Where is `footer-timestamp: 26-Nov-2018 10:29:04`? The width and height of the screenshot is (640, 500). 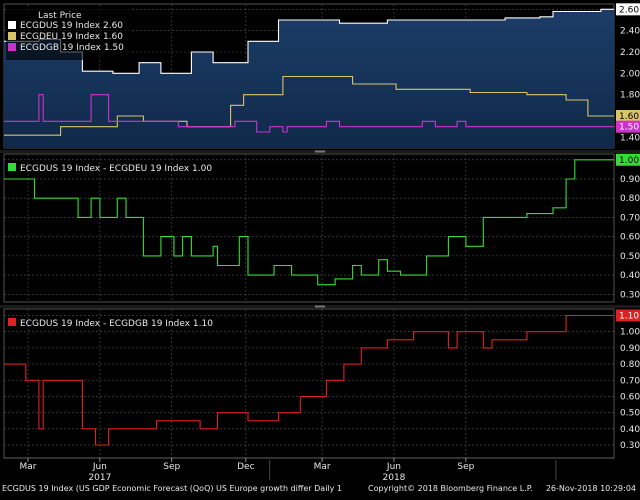
footer-timestamp: 26-Nov-2018 10:29:04 is located at coordinates (590, 488).